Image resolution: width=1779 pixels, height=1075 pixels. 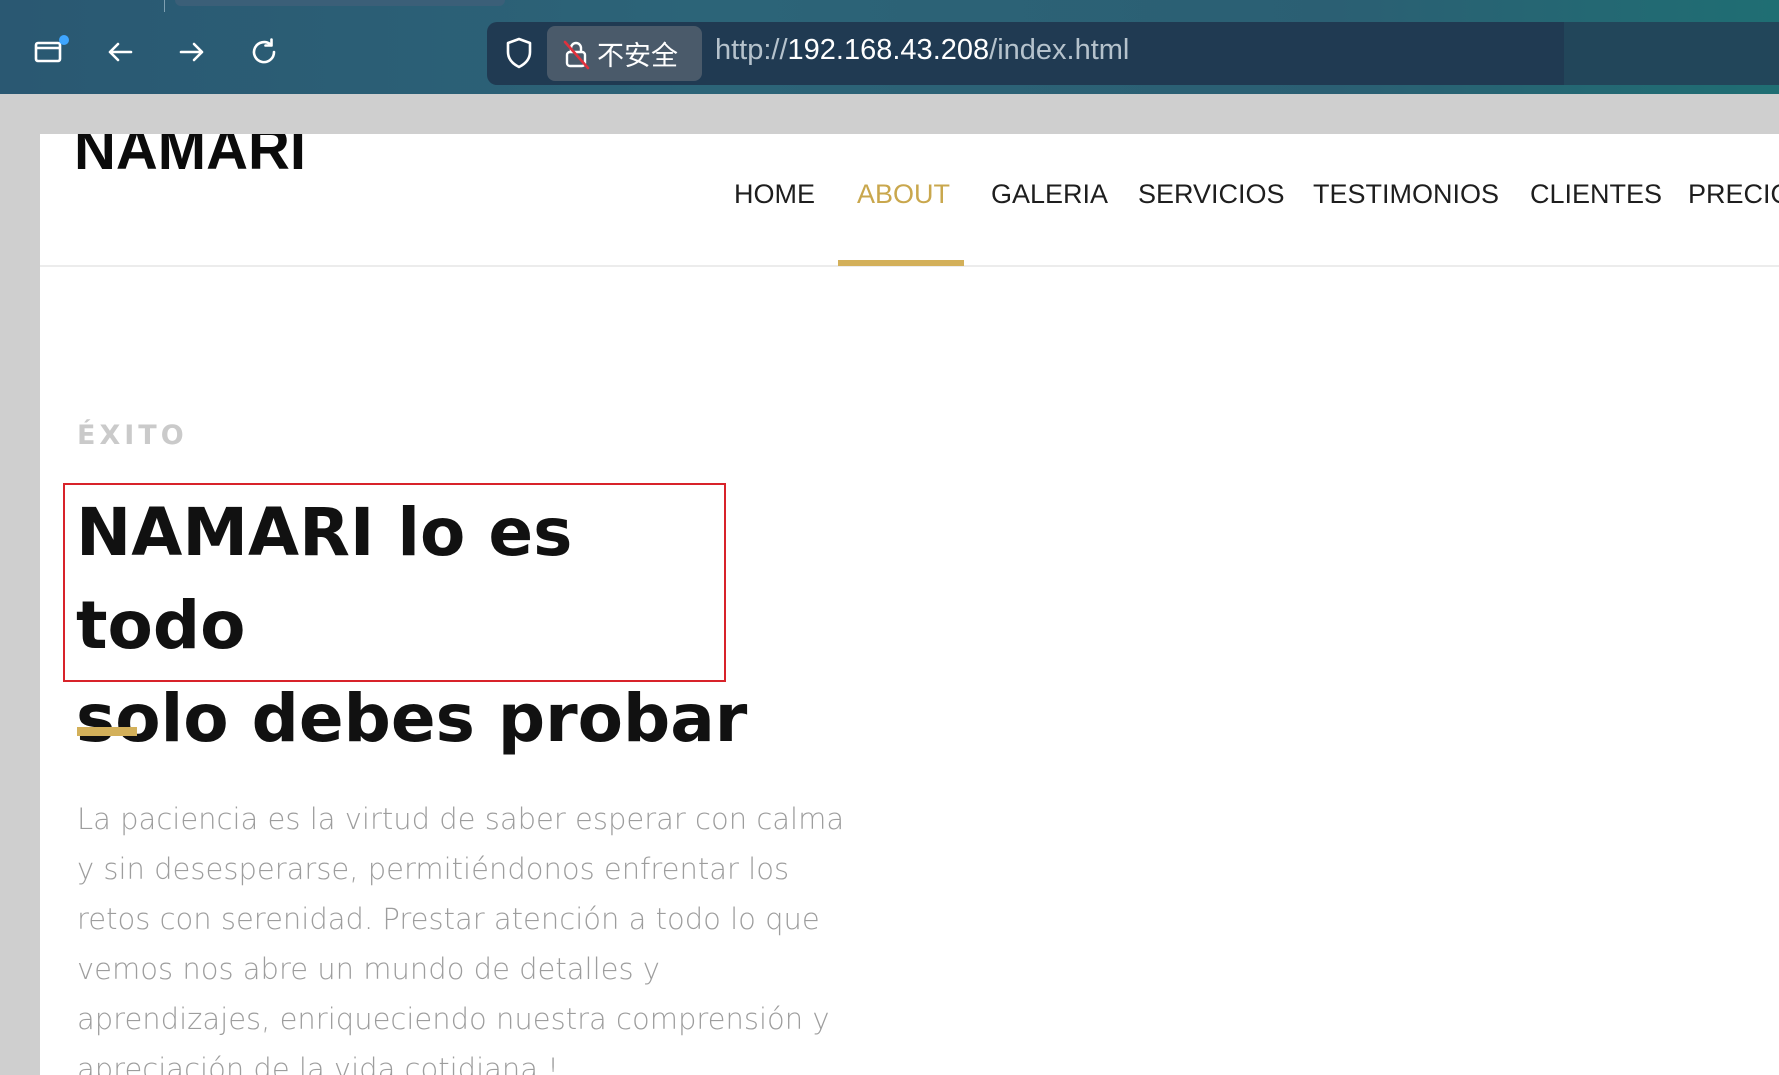 I want to click on nav-item-galeria: GALERIA, so click(x=1049, y=194).